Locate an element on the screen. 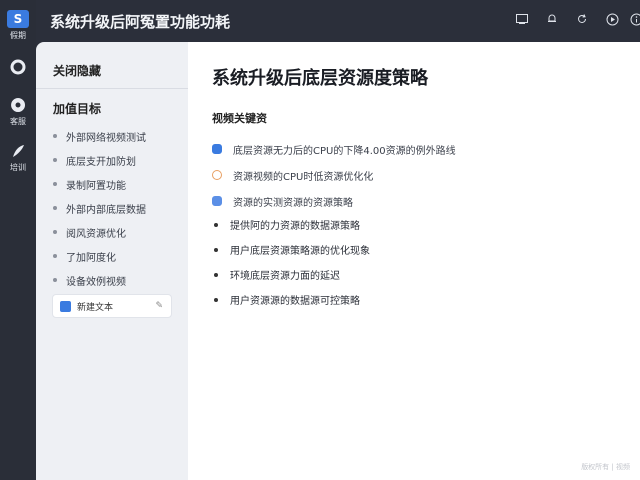  bullet-item: 用户资源源的数据源可控策略 is located at coordinates (291, 299).